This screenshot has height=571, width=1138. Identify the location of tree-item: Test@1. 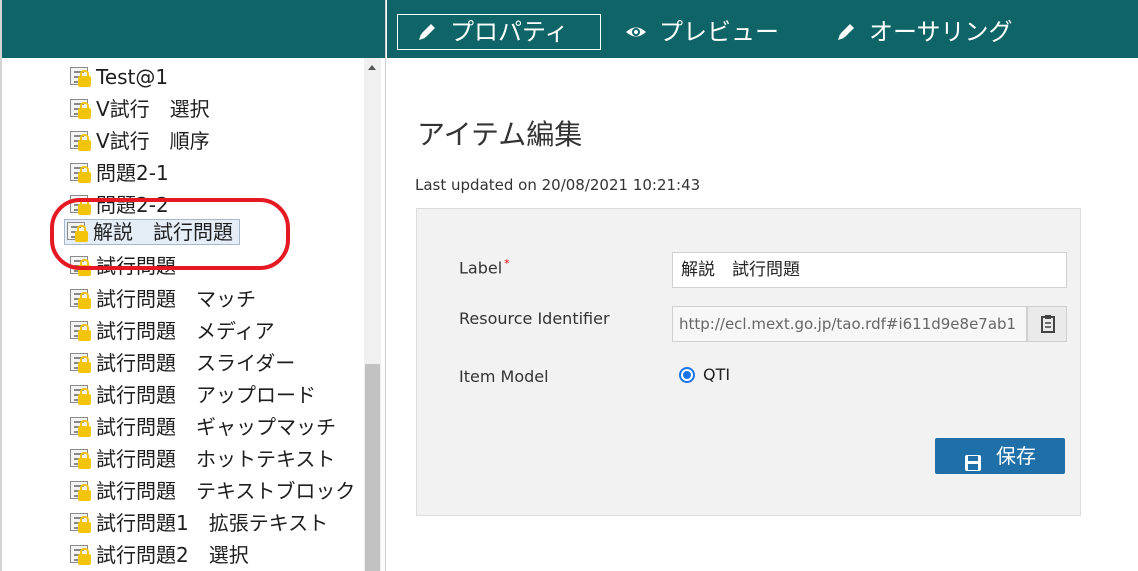
(118, 77).